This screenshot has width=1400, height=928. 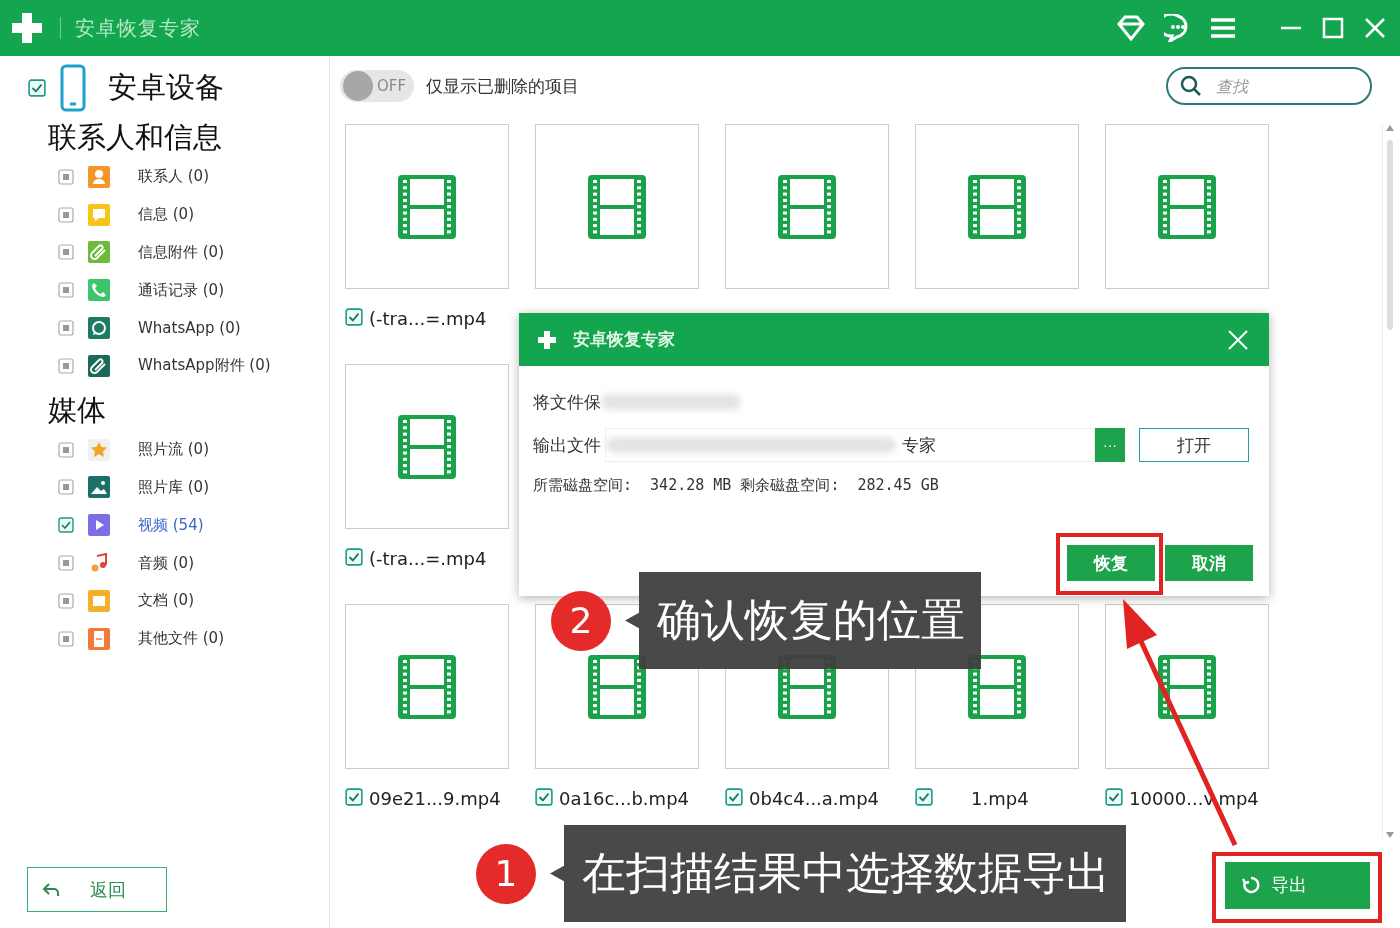 What do you see at coordinates (1000, 798) in the screenshot?
I see `file-name: 1.mp4` at bounding box center [1000, 798].